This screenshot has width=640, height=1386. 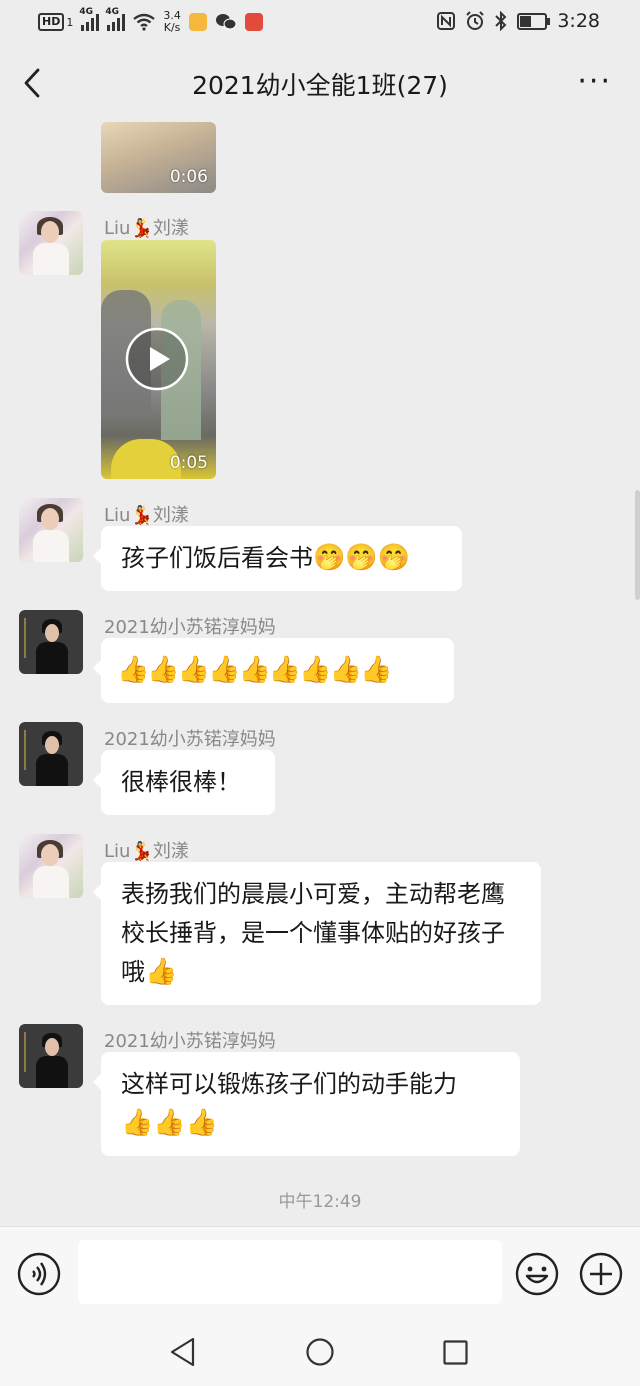 What do you see at coordinates (320, 22) in the screenshot?
I see `status-bar: HD 1 4G 4G 3.4 K/s 3:28` at bounding box center [320, 22].